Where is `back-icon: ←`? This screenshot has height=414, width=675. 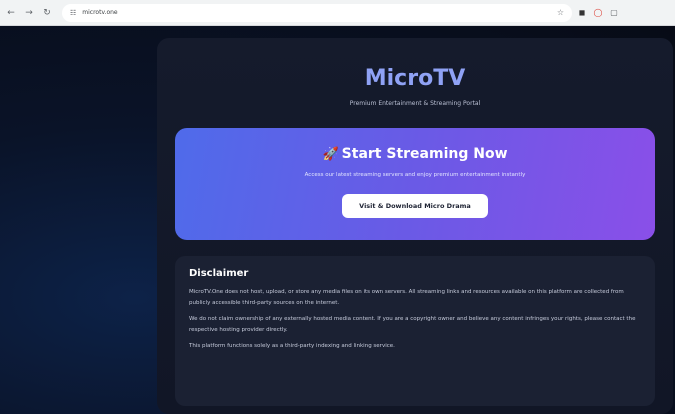 back-icon: ← is located at coordinates (11, 13).